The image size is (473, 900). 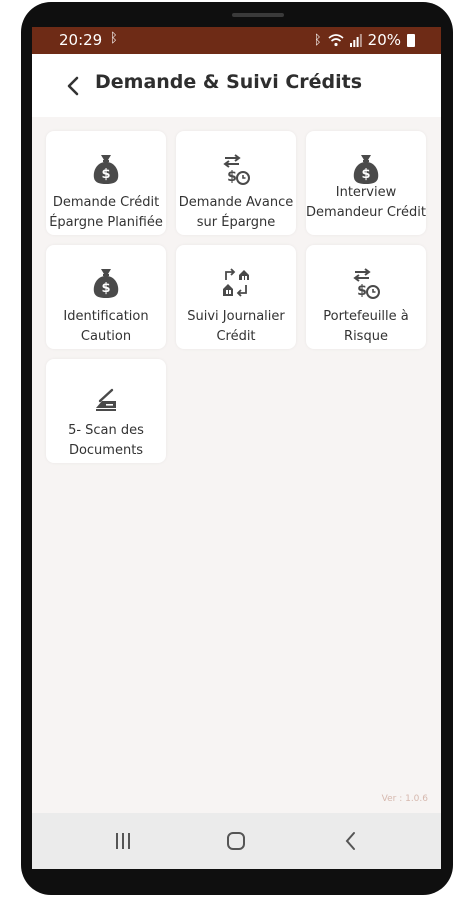 I want to click on wifi-icon, so click(x=336, y=39).